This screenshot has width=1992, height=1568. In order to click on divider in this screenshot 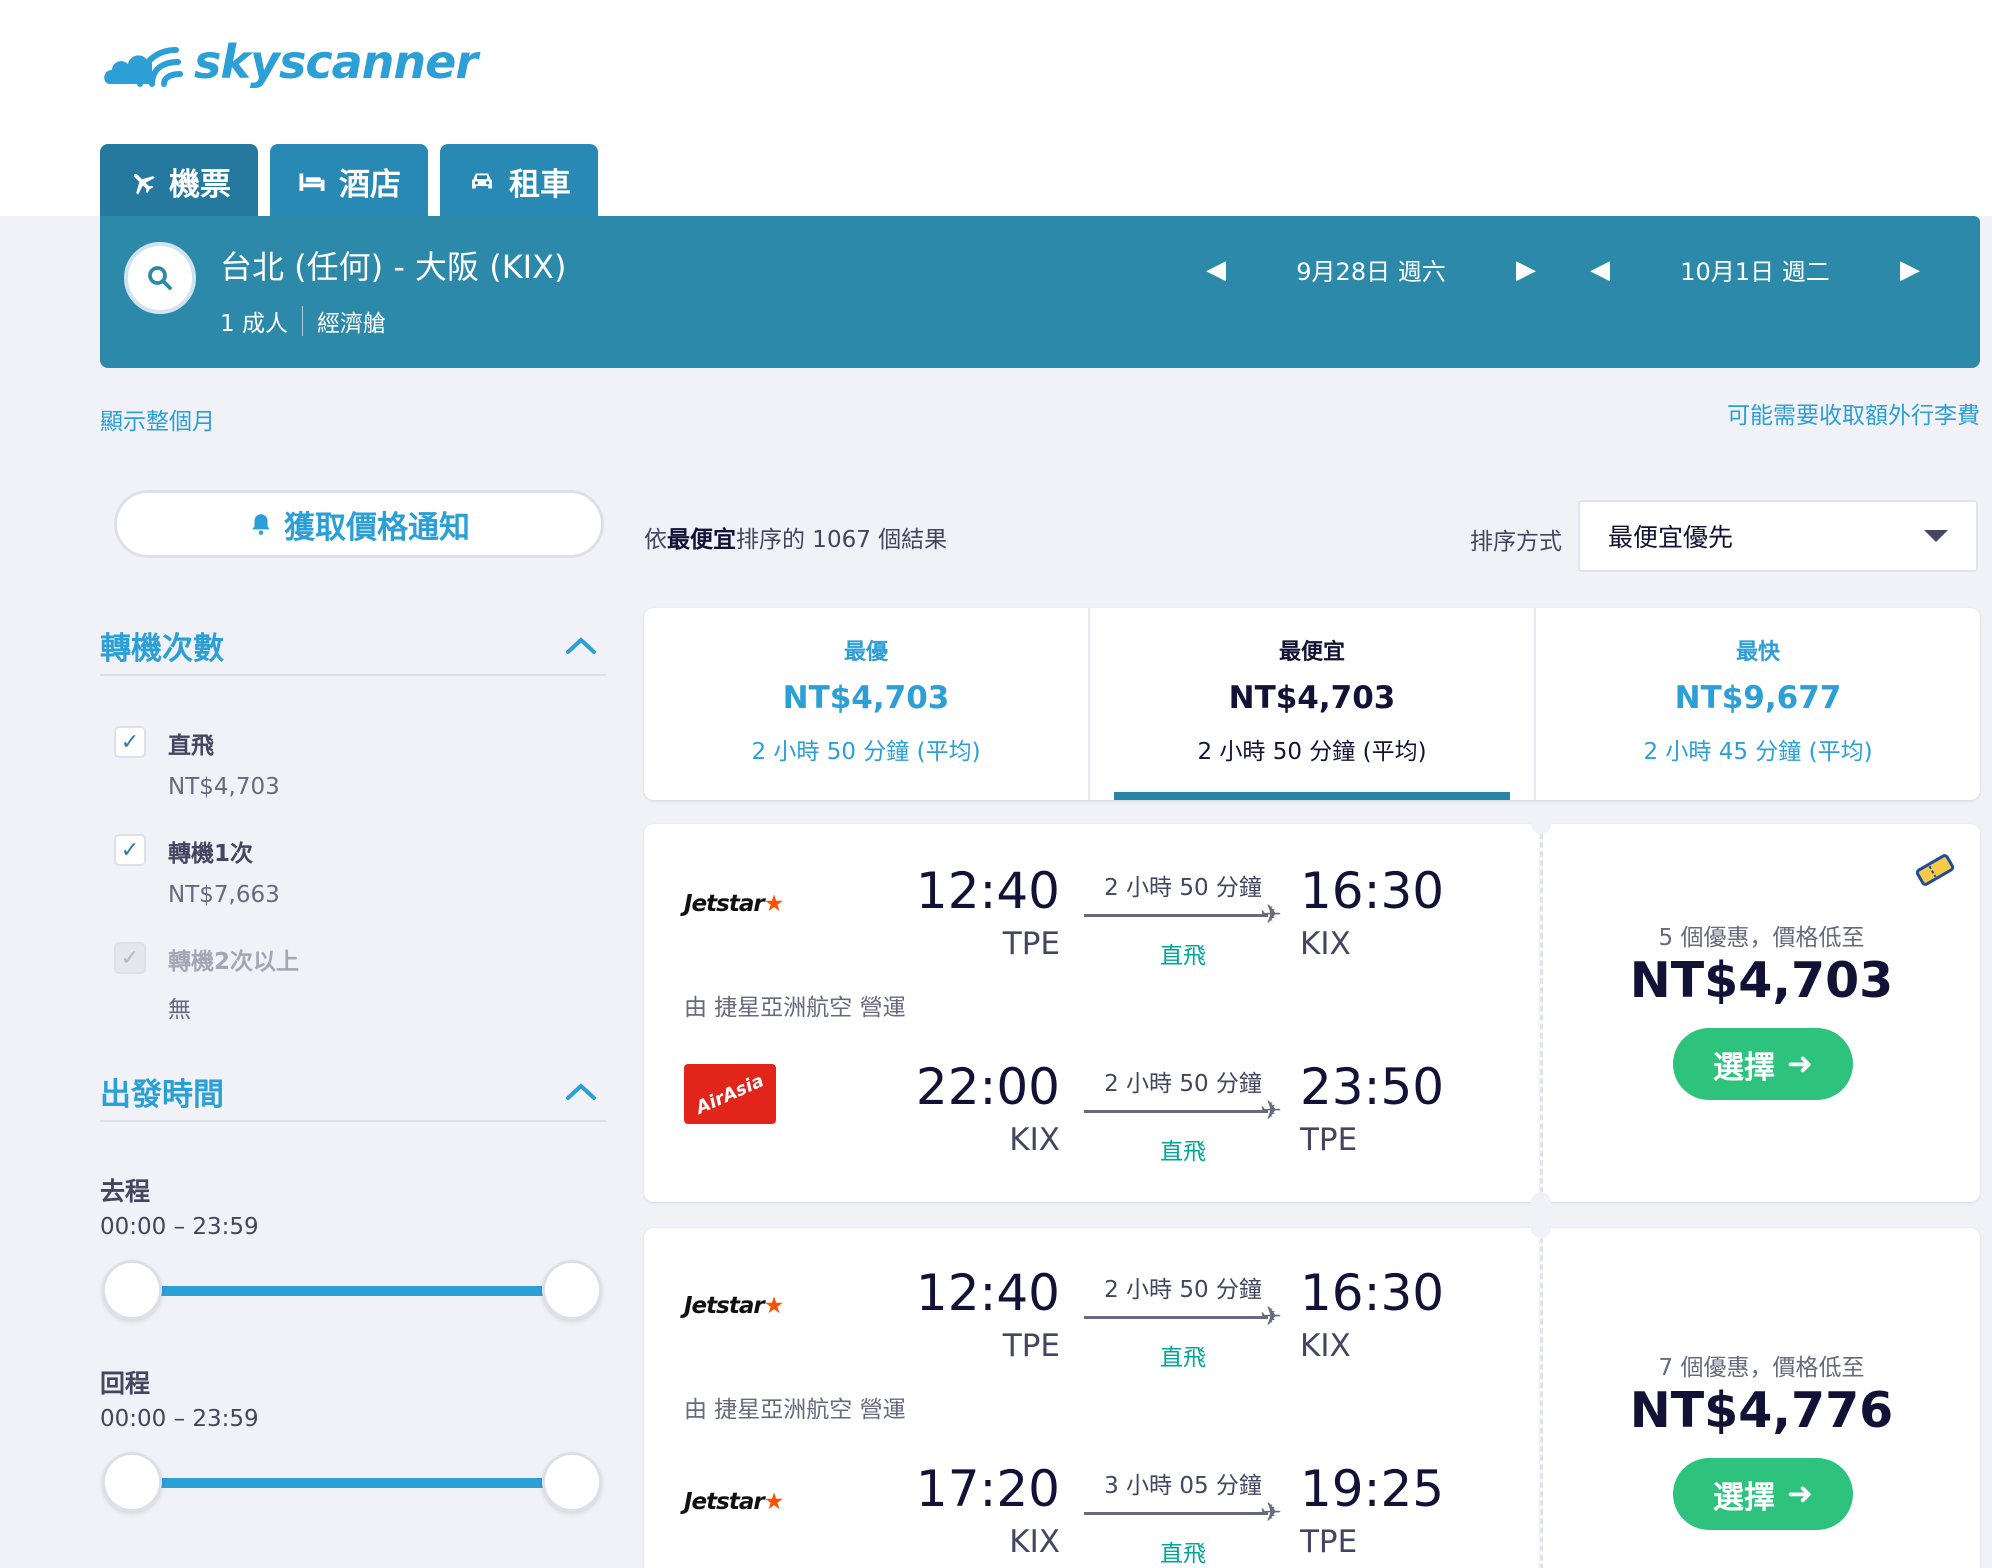, I will do `click(302, 321)`.